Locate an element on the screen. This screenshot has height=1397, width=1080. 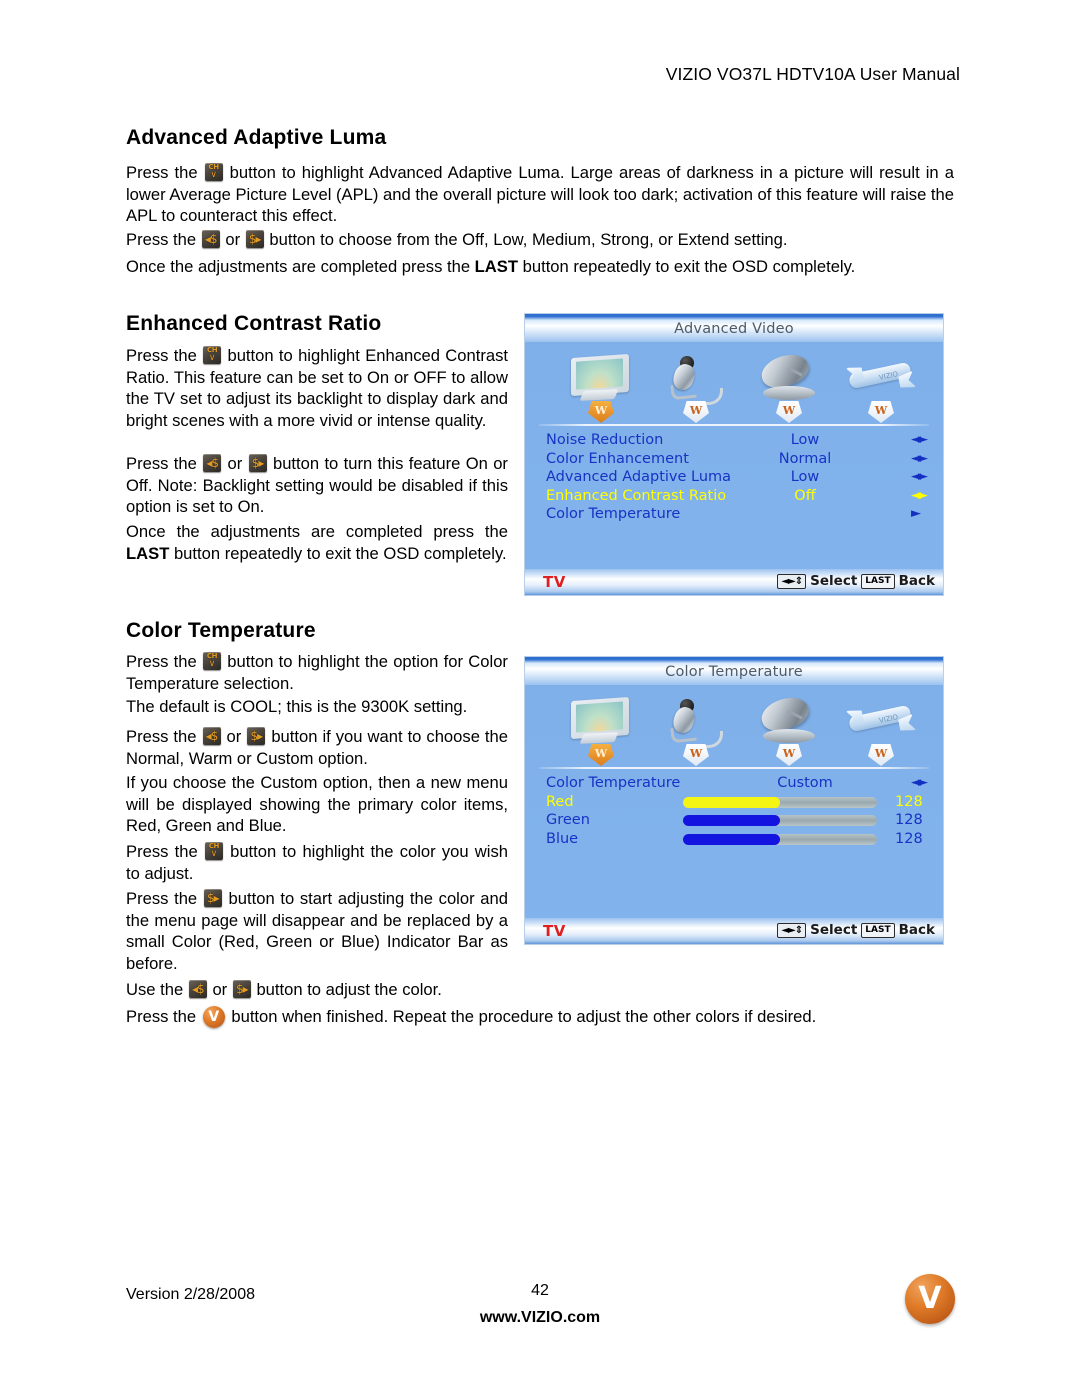
osd-row-blue: Blue 128 is located at coordinates (734, 840).